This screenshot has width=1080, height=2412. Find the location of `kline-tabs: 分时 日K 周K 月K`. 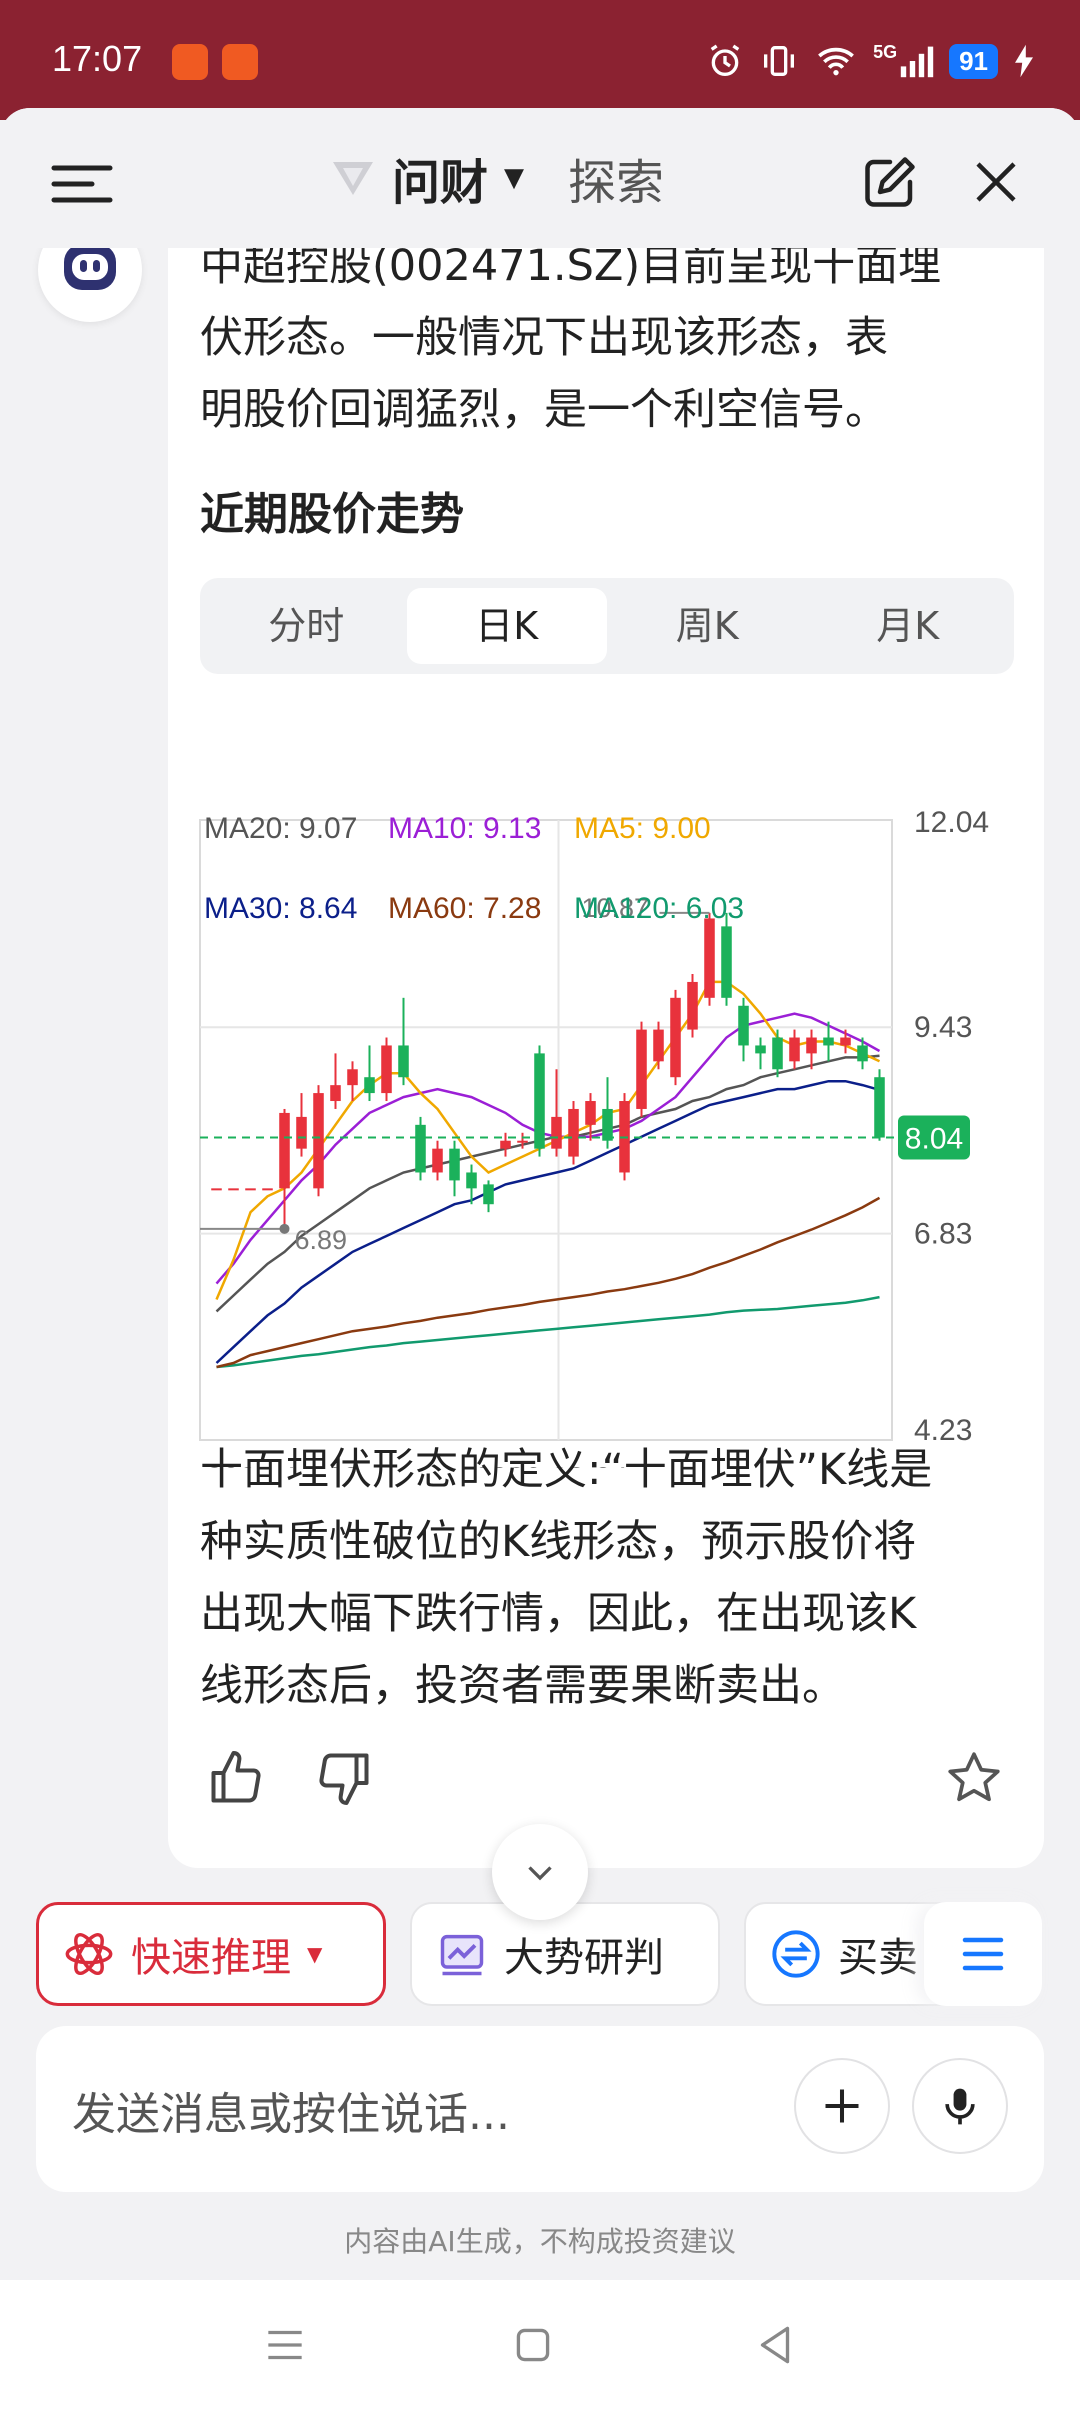

kline-tabs: 分时 日K 周K 月K is located at coordinates (607, 626).